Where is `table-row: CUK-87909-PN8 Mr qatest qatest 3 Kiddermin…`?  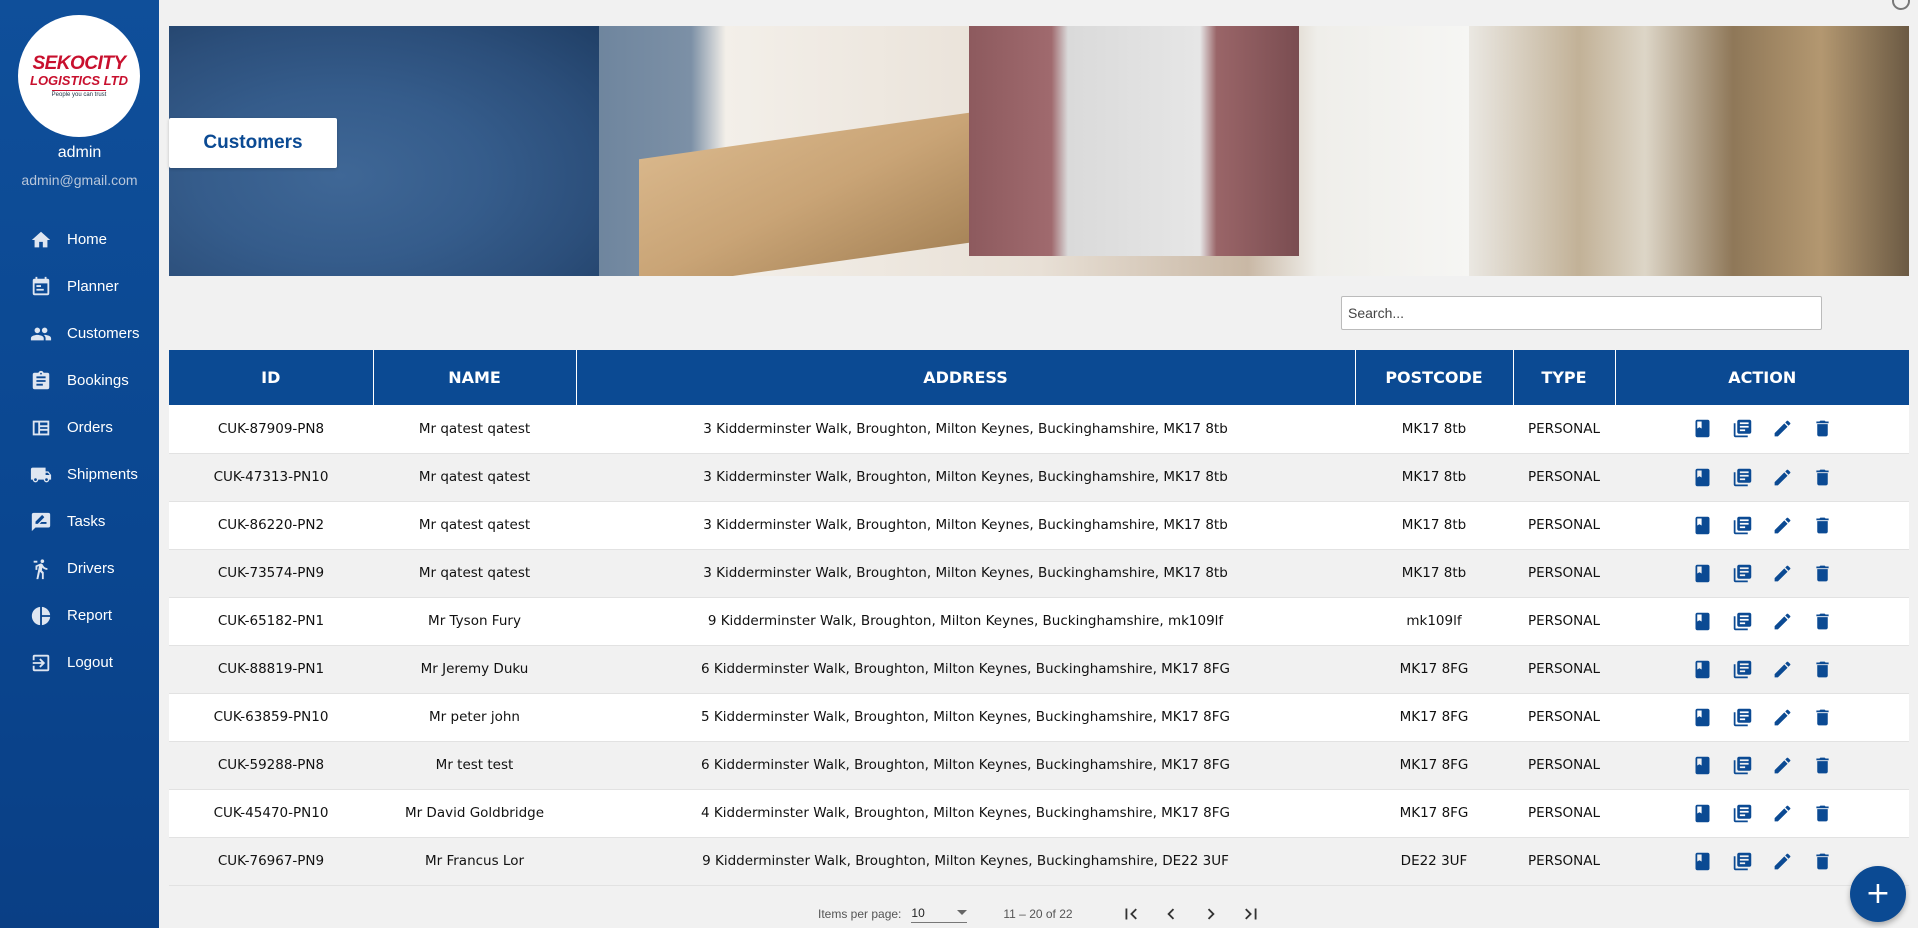
table-row: CUK-87909-PN8 Mr qatest qatest 3 Kiddermin… is located at coordinates (1039, 429).